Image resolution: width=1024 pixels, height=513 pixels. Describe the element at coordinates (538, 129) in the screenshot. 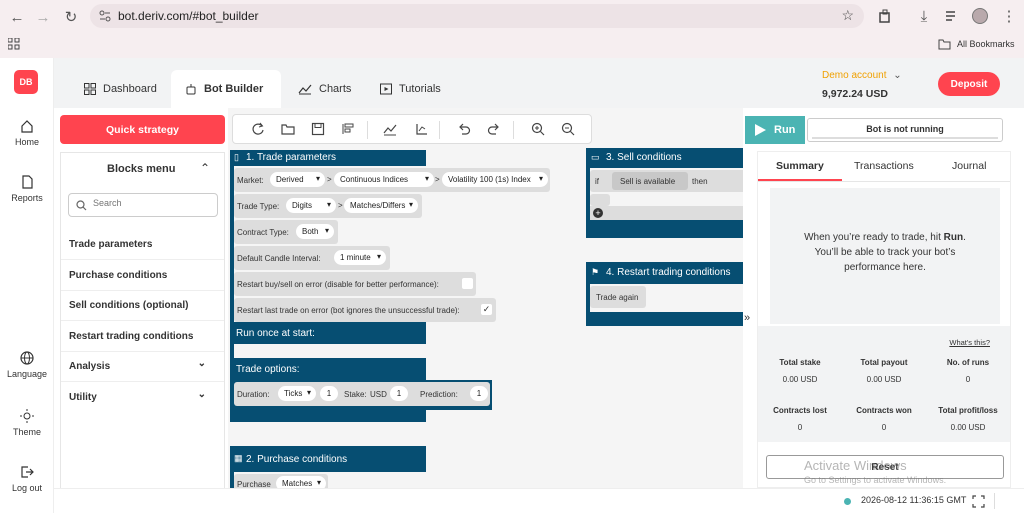

I see `zoom-in-icon` at that location.